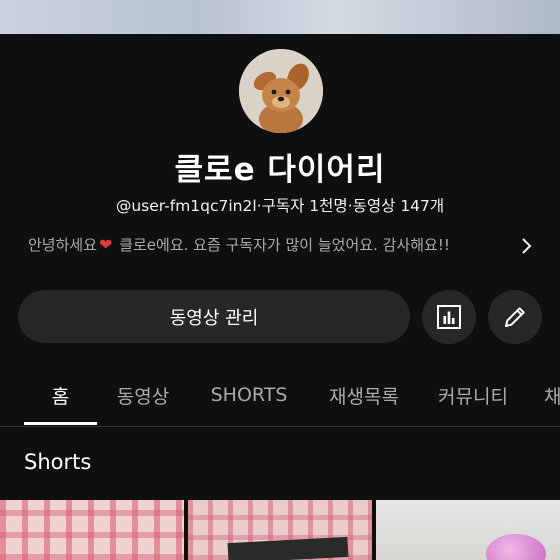 This screenshot has height=560, width=560. What do you see at coordinates (280, 17) in the screenshot?
I see `channel-banner` at bounding box center [280, 17].